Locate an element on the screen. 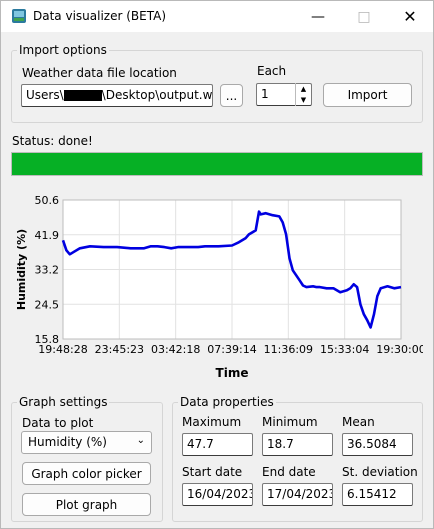 This screenshot has height=529, width=434. progress-bar is located at coordinates (217, 164).